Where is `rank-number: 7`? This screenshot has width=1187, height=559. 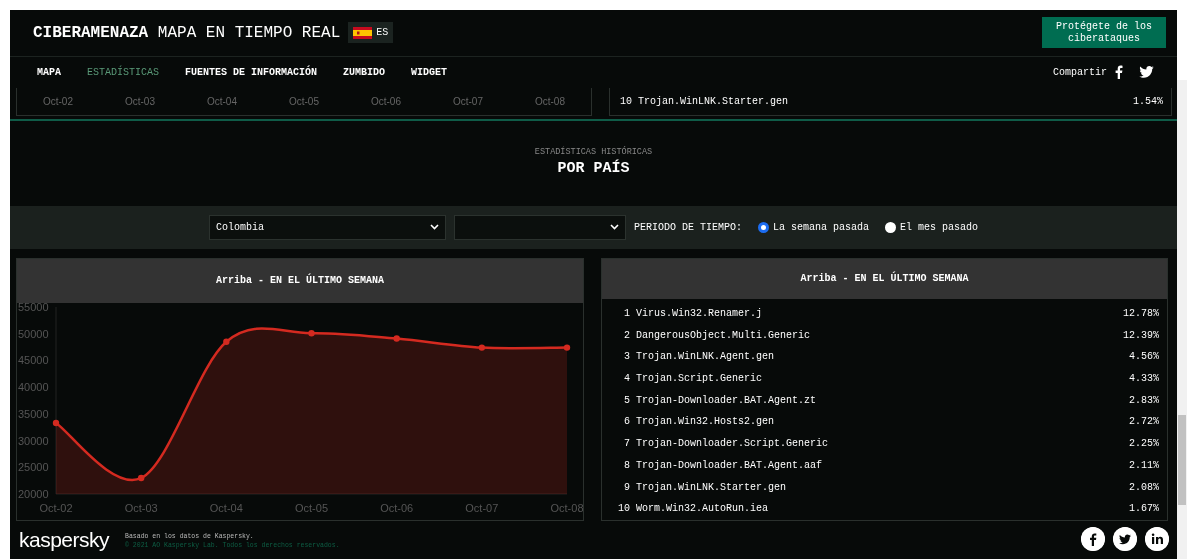 rank-number: 7 is located at coordinates (626, 444).